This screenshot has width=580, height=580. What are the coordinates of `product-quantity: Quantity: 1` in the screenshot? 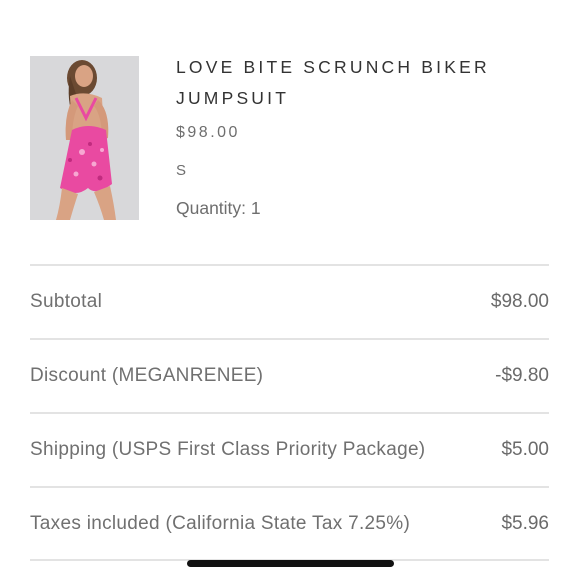 It's located at (218, 208).